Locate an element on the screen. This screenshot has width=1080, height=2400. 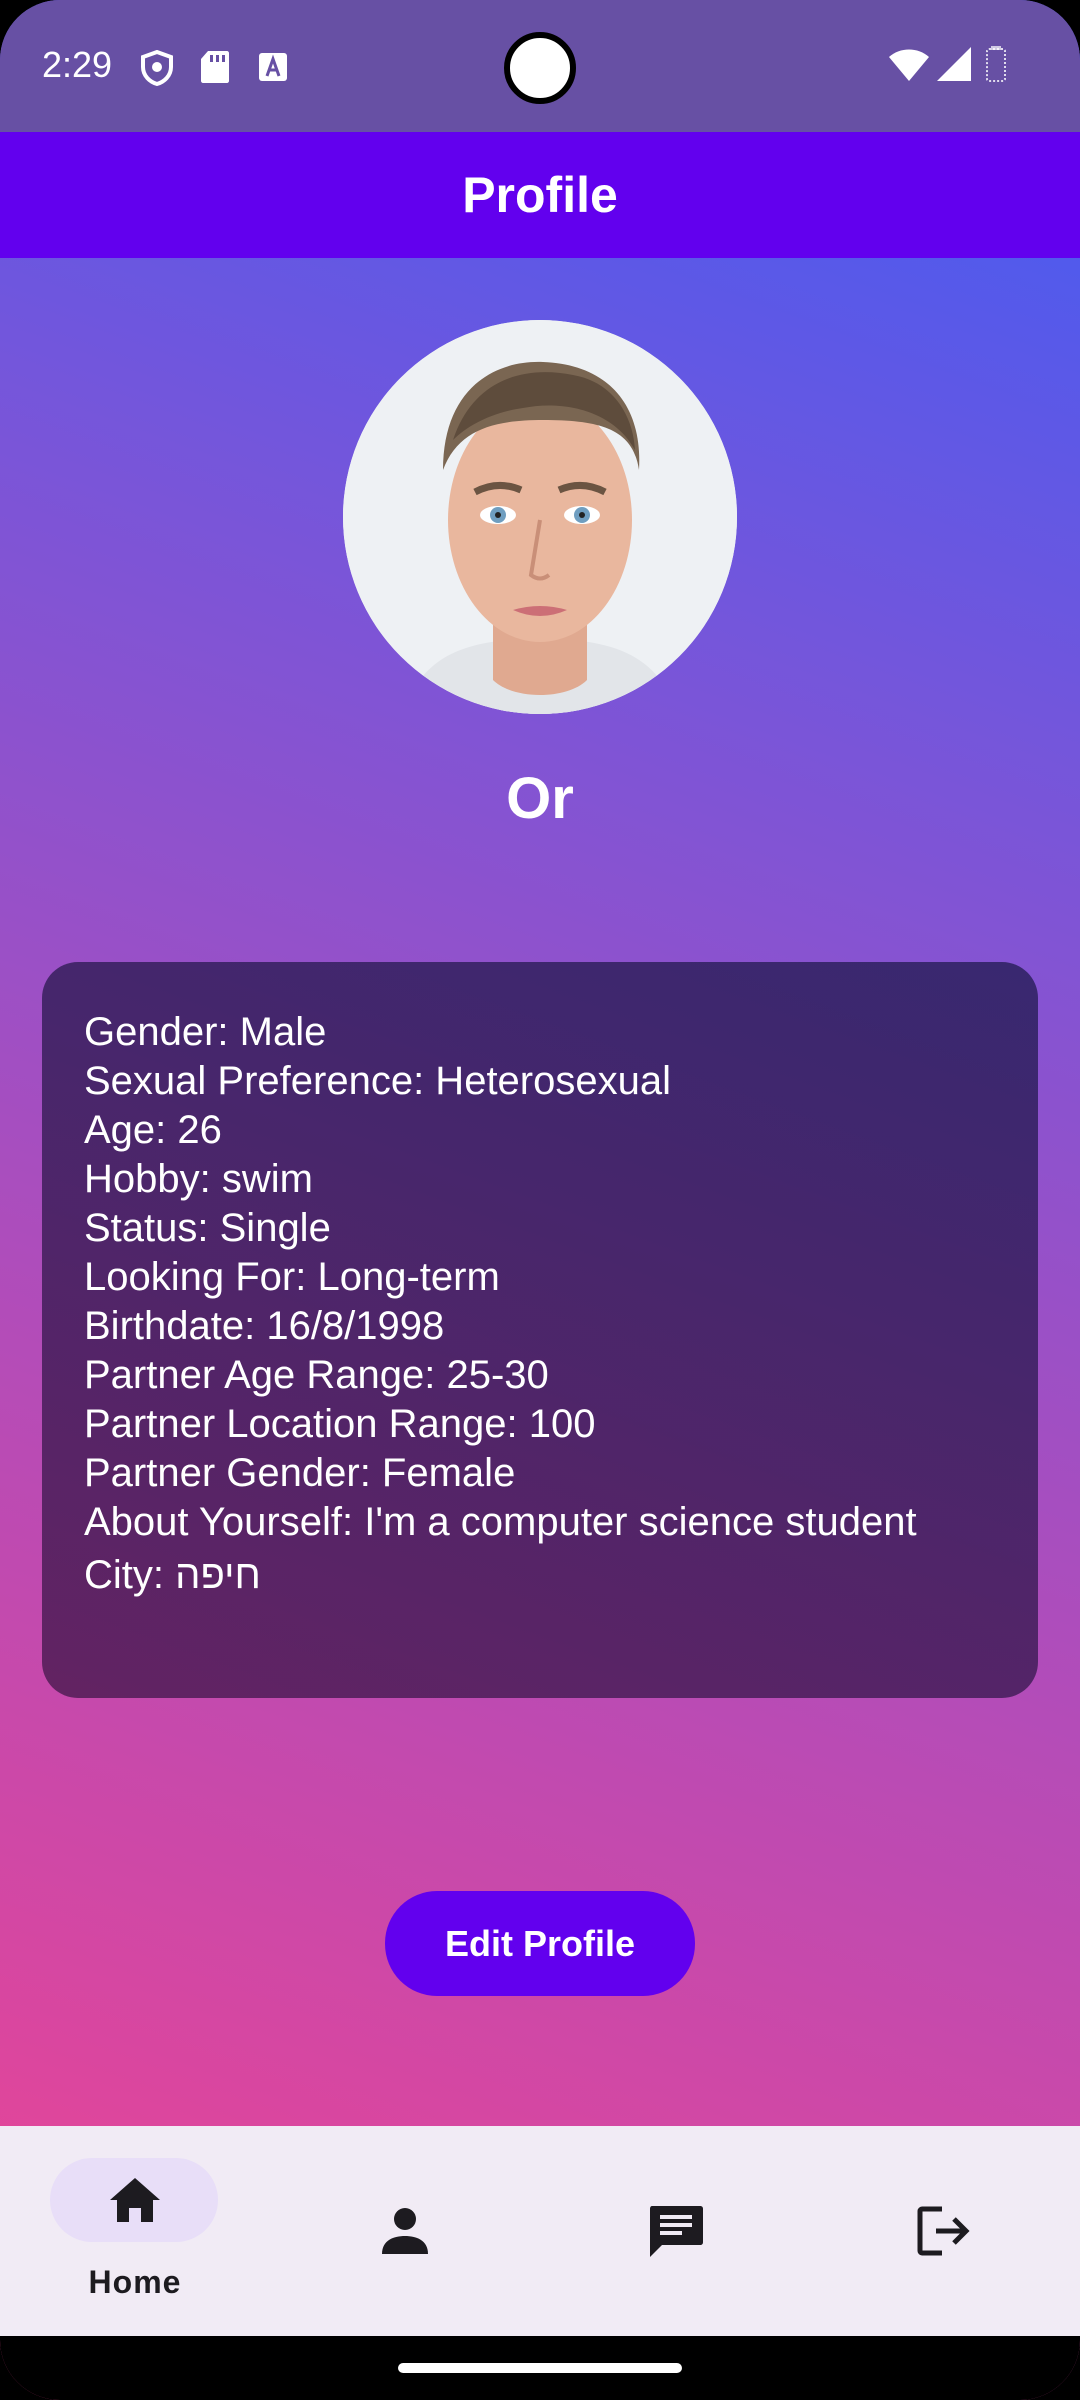
wifi-icon is located at coordinates (909, 65).